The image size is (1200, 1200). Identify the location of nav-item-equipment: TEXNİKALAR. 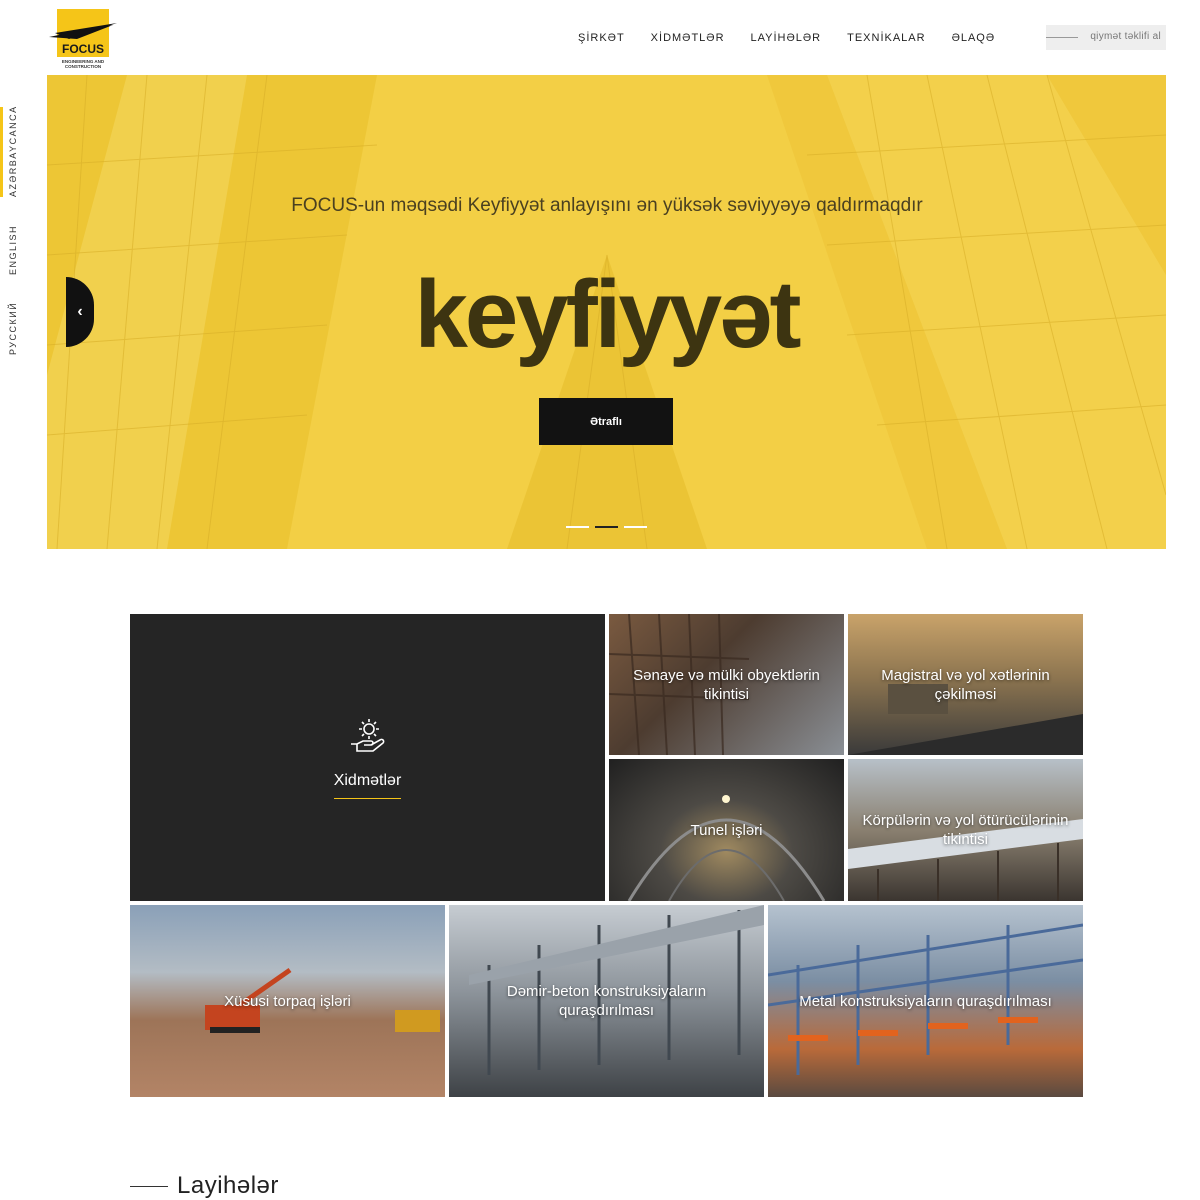
(886, 38).